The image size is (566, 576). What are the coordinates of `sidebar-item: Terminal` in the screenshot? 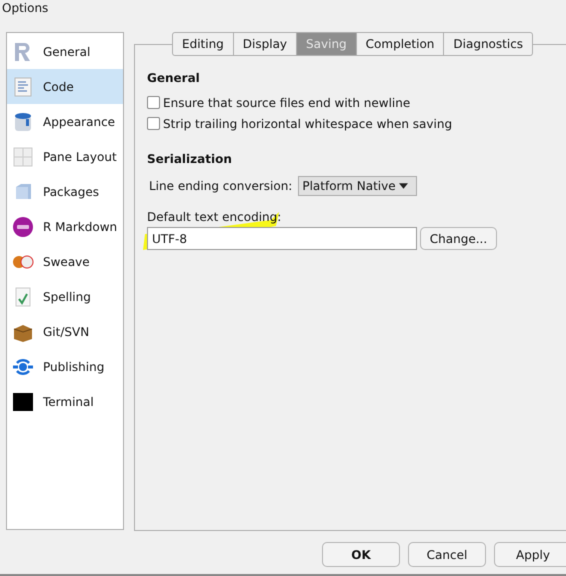 It's located at (65, 401).